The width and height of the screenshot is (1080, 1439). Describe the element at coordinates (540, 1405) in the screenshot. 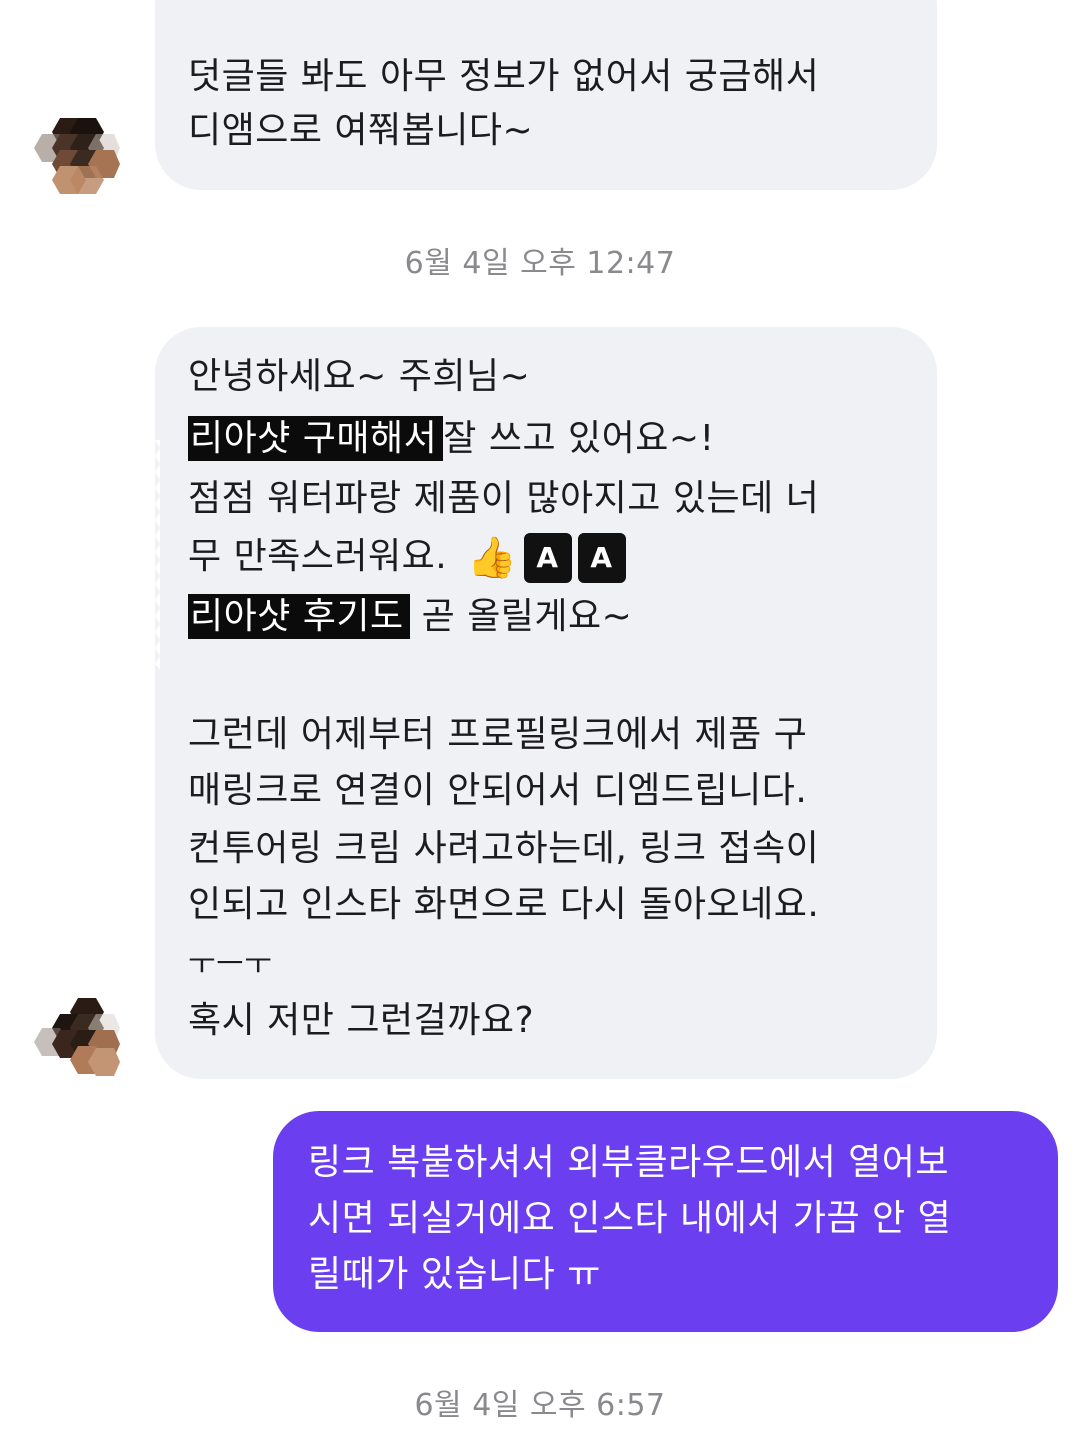

I see `message-timestamp: 6월 4일 오후 6:57` at that location.